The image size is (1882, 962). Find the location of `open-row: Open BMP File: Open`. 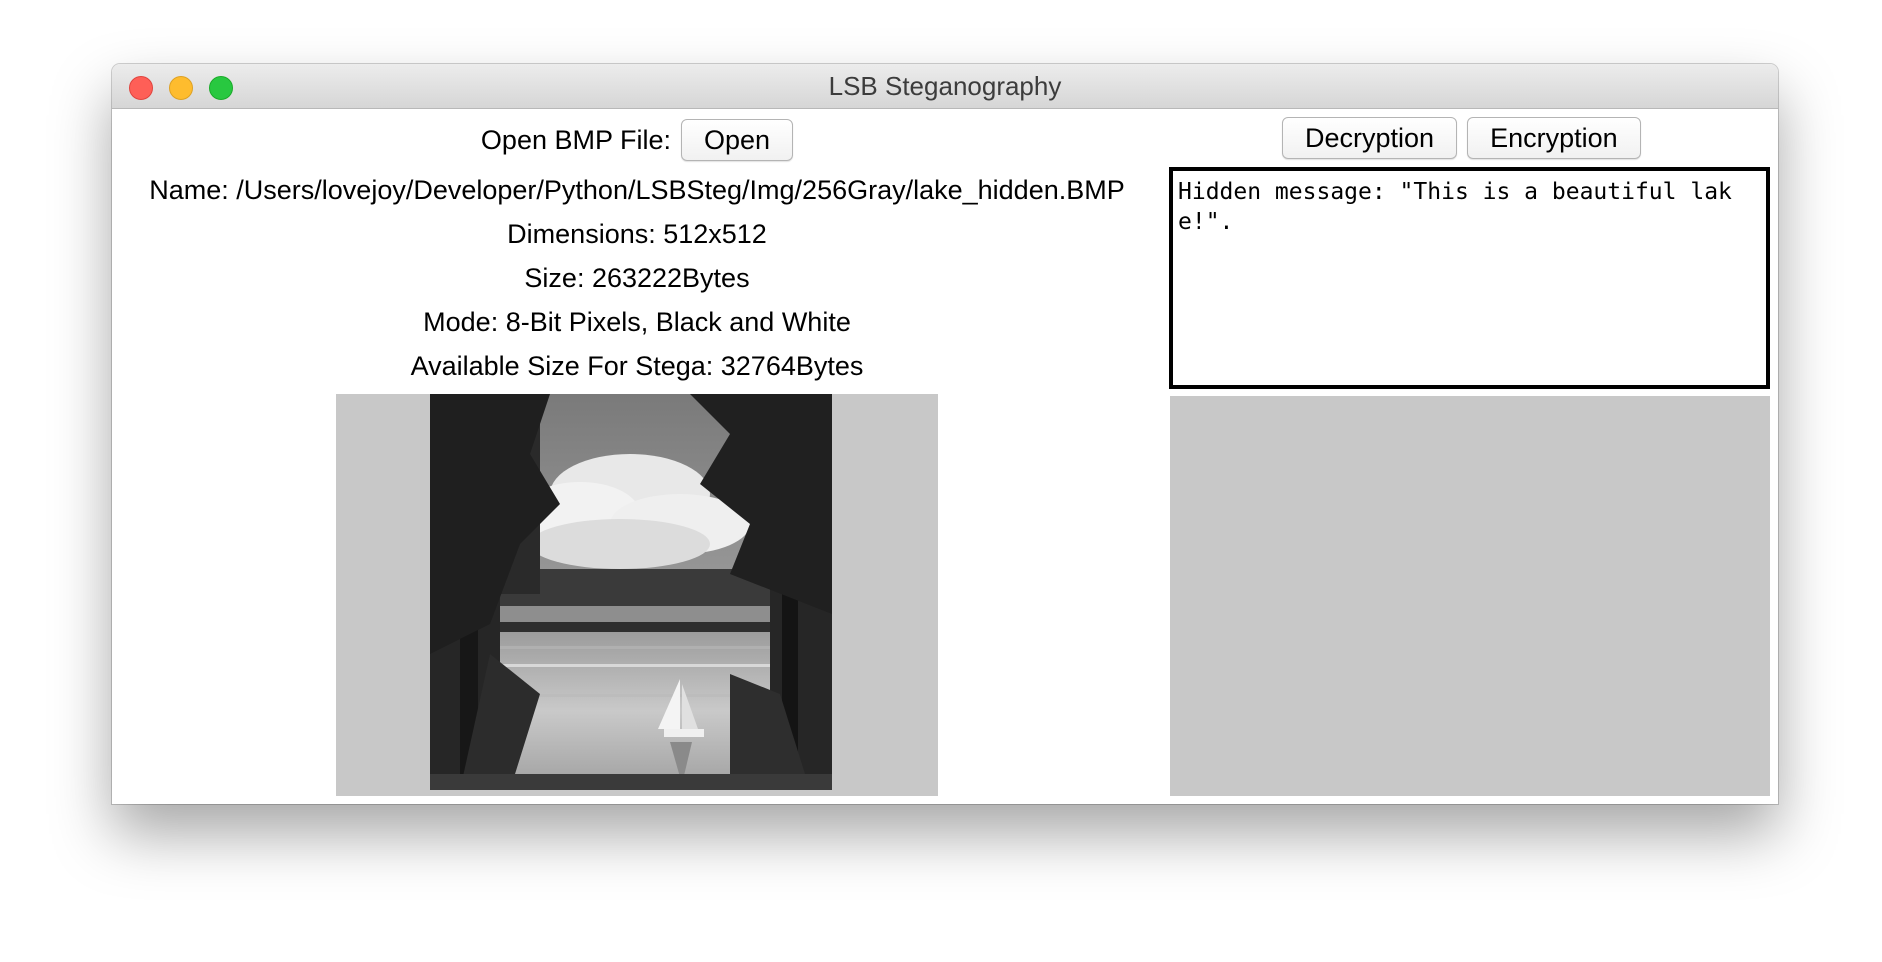

open-row: Open BMP File: Open is located at coordinates (637, 140).